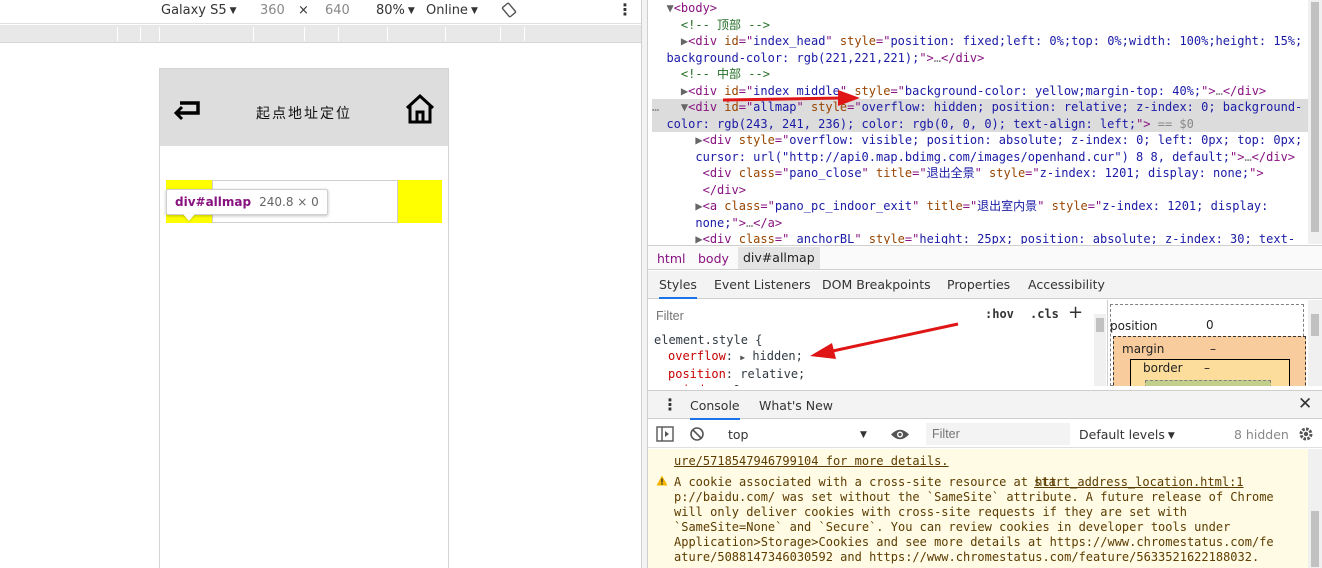 The height and width of the screenshot is (568, 1322). I want to click on margin-value: –, so click(1213, 349).